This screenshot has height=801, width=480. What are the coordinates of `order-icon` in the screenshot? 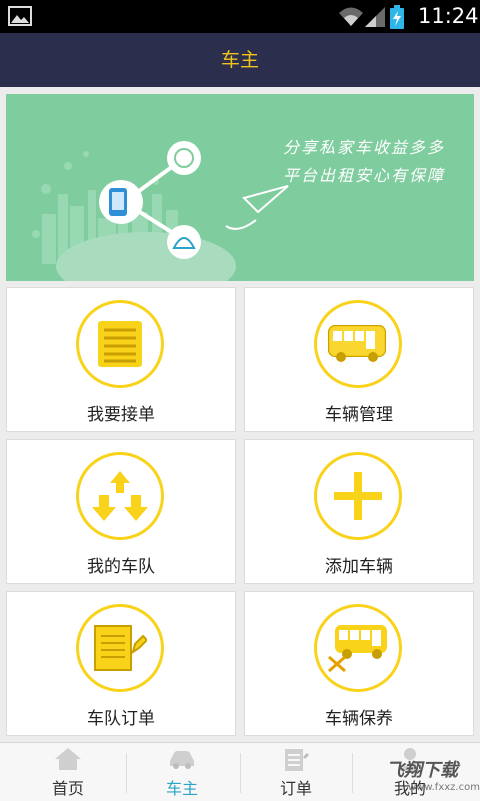 It's located at (297, 760).